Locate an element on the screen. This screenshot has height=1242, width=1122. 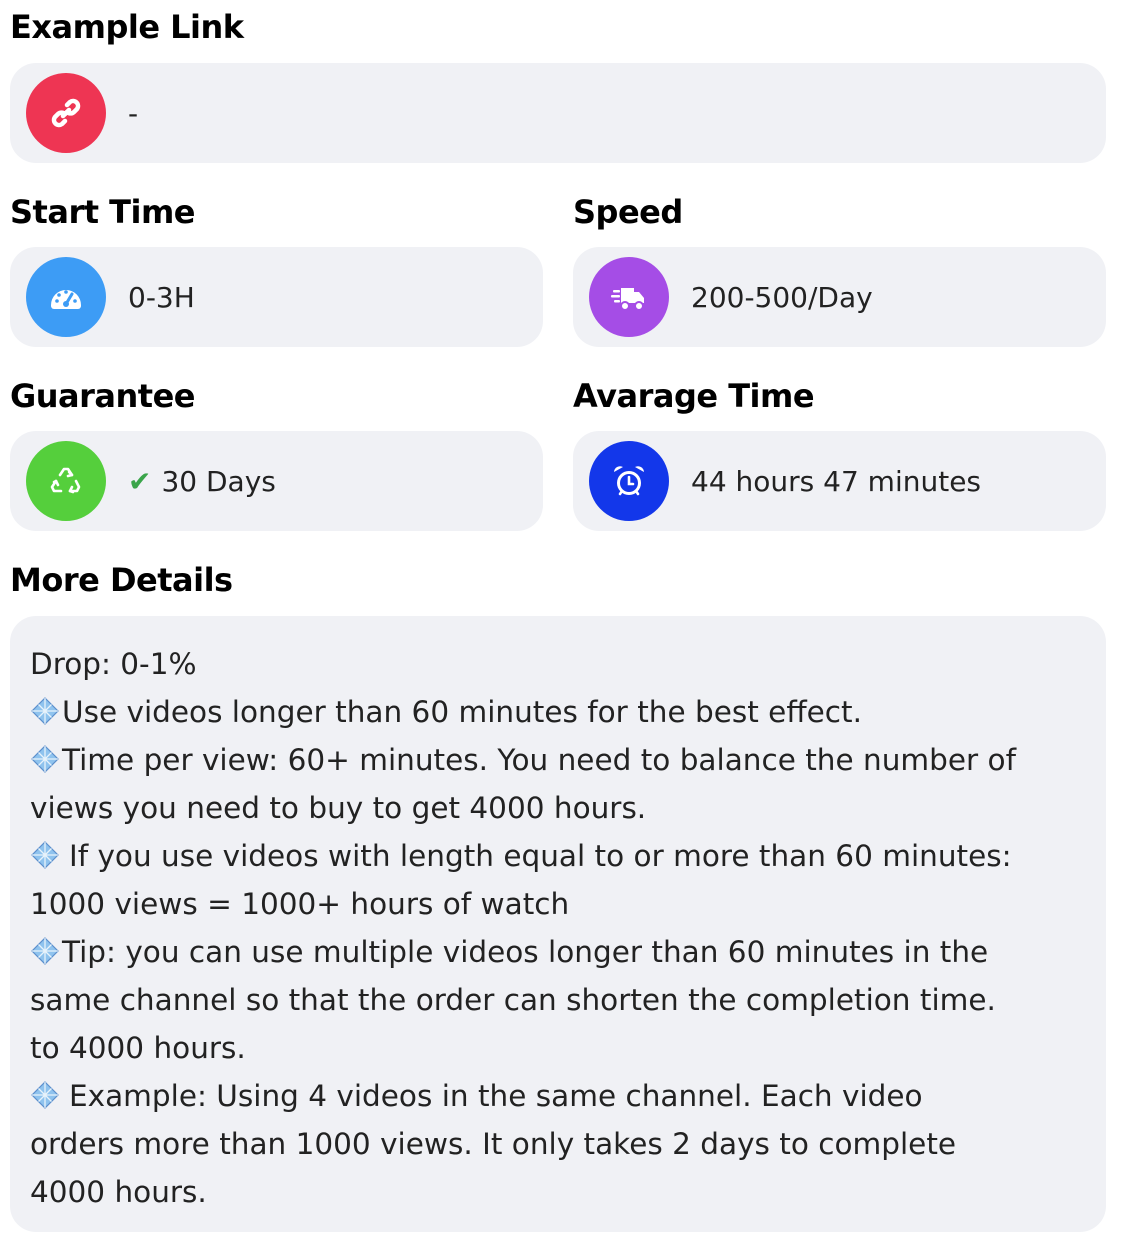
average-time-label: Avarage Time is located at coordinates (694, 396).